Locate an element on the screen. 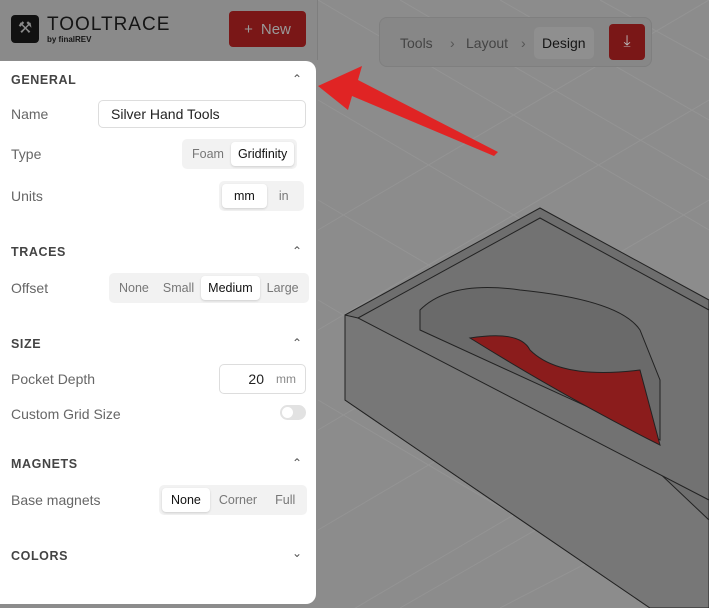  units-option-in: in is located at coordinates (284, 196).